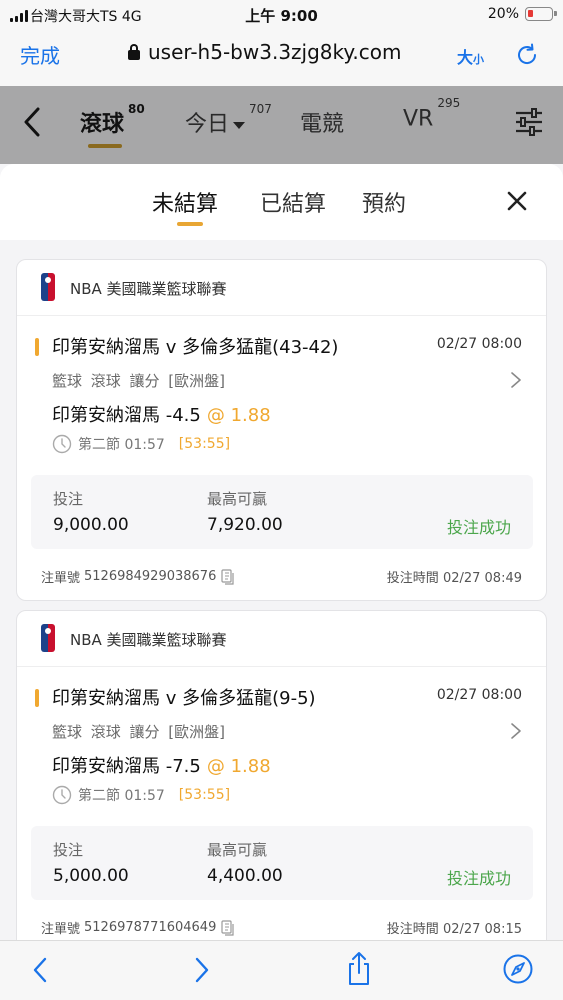  What do you see at coordinates (503, 14) in the screenshot?
I see `battery-percent: 20%` at bounding box center [503, 14].